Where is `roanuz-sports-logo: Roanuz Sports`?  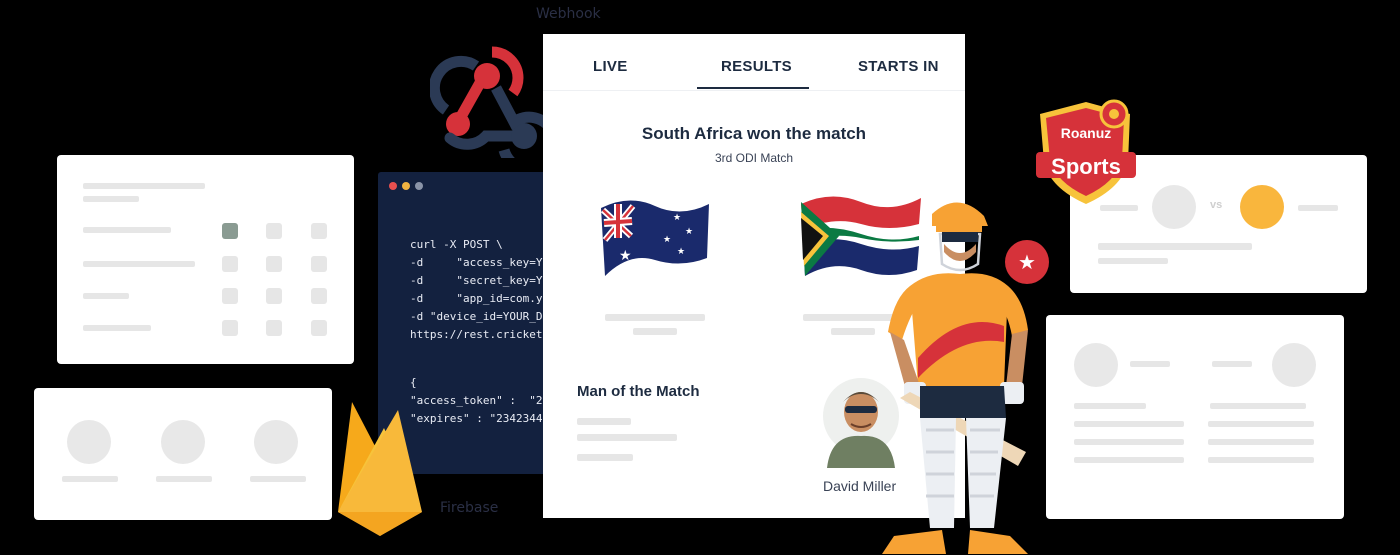
roanuz-sports-logo: Roanuz Sports is located at coordinates (1086, 151).